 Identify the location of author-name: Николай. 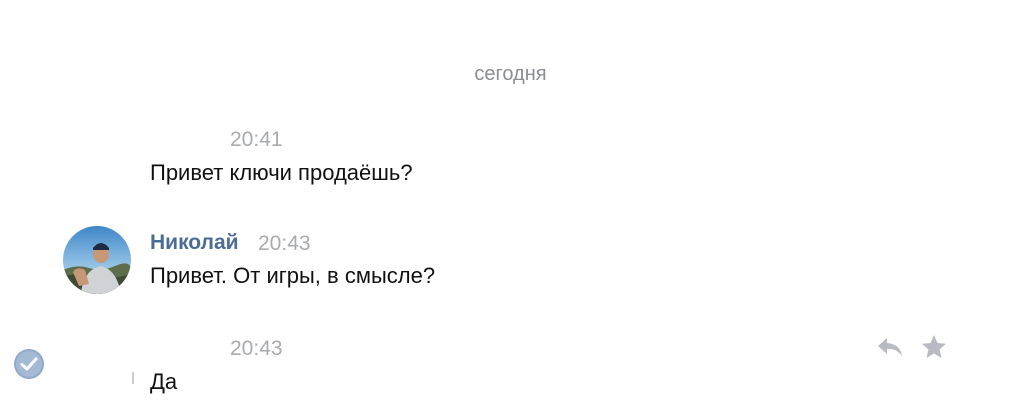
(194, 243).